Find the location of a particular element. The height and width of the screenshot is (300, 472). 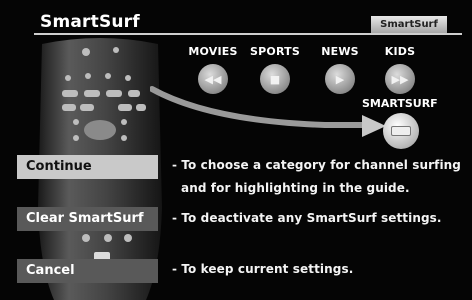

smartsurf-label: SMARTSURF is located at coordinates (400, 103).